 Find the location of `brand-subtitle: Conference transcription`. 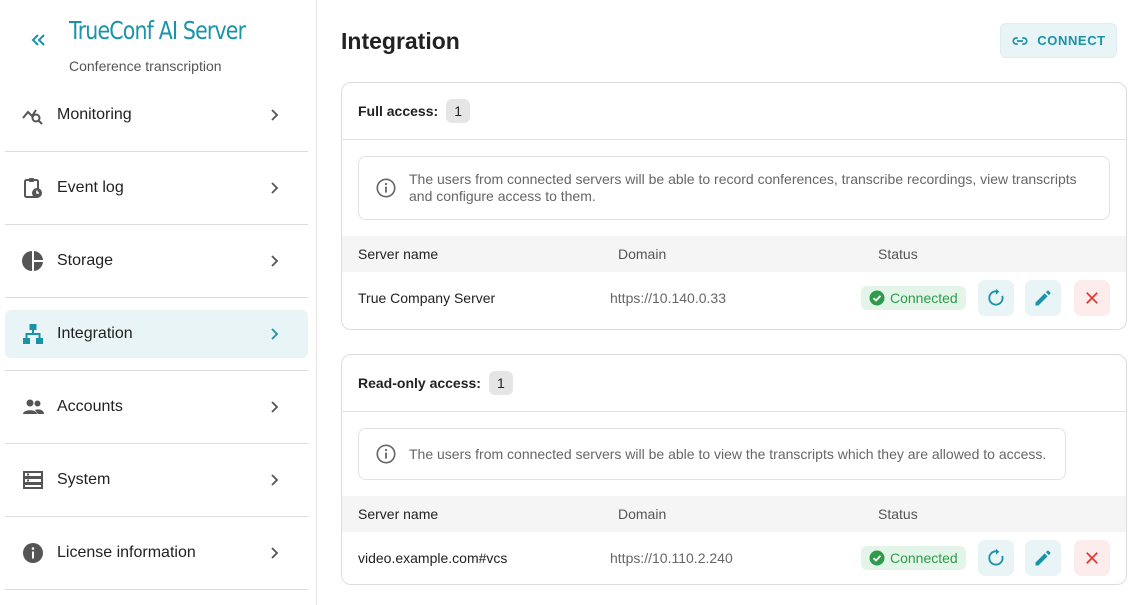

brand-subtitle: Conference transcription is located at coordinates (145, 66).